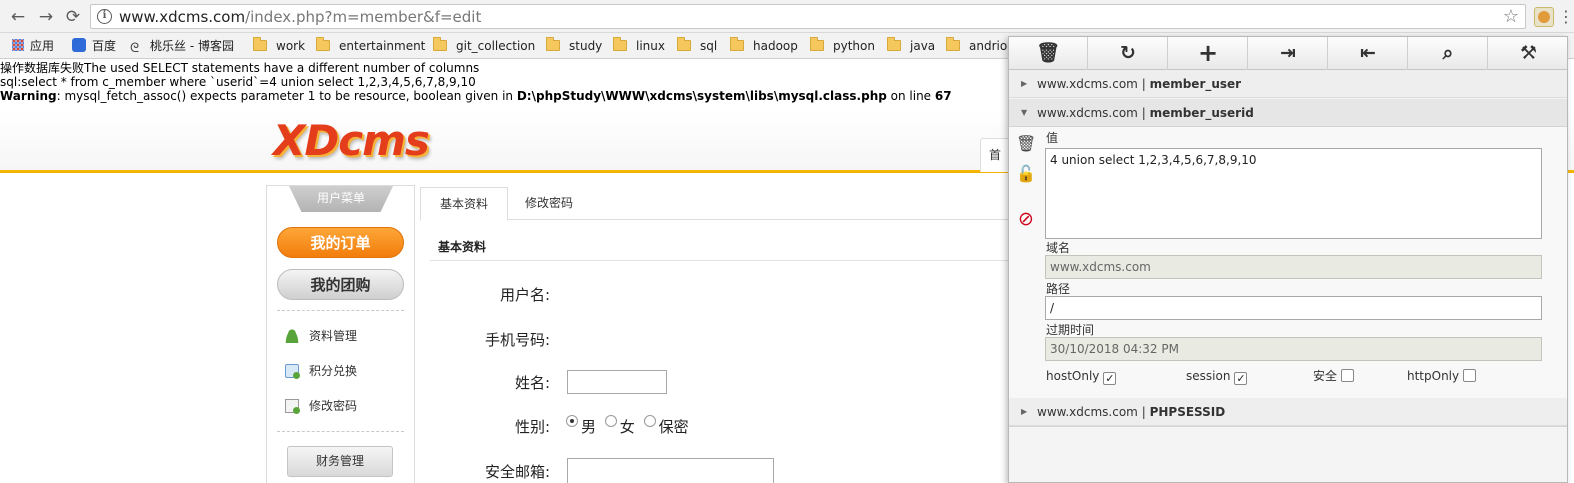  Describe the element at coordinates (1288, 84) in the screenshot. I see `cookie-row-member-user: ▶ www.xdcms.com | member_user` at that location.